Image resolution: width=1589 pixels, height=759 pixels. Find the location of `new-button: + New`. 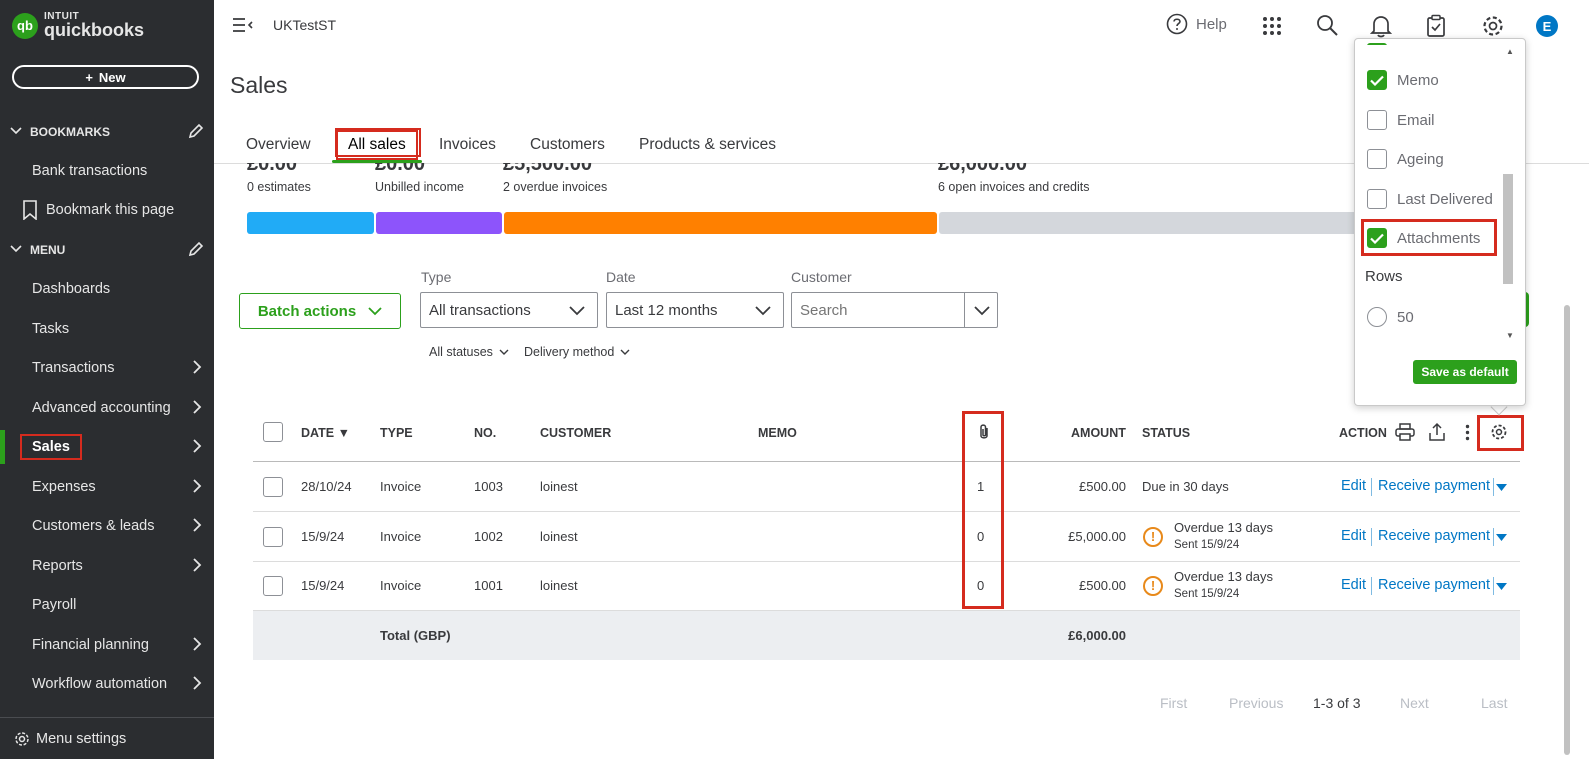

new-button: + New is located at coordinates (105, 77).